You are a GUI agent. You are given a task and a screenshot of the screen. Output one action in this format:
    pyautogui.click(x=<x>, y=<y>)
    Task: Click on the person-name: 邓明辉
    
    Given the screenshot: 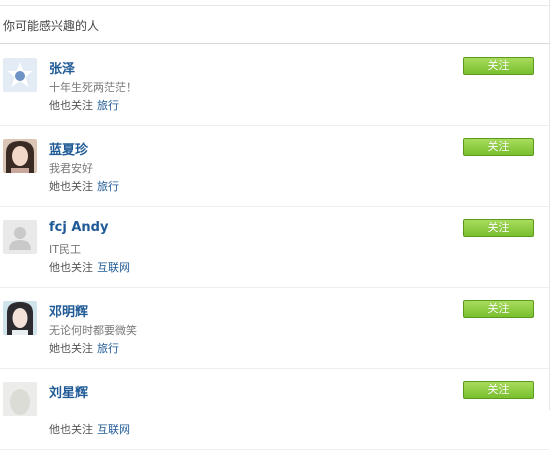 What is the action you would take?
    pyautogui.click(x=68, y=310)
    